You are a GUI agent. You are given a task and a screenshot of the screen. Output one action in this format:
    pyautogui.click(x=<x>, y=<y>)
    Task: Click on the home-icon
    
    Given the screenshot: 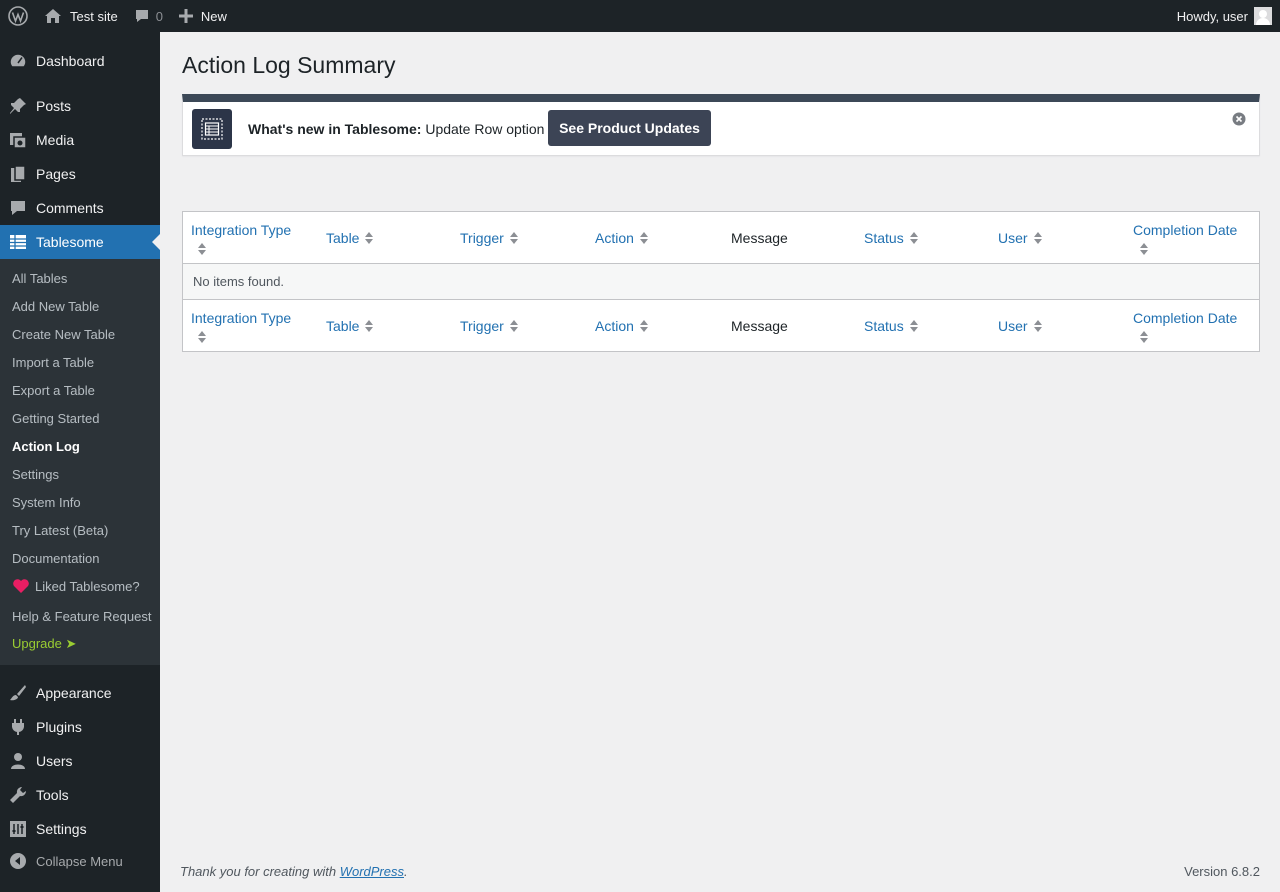 What is the action you would take?
    pyautogui.click(x=53, y=16)
    